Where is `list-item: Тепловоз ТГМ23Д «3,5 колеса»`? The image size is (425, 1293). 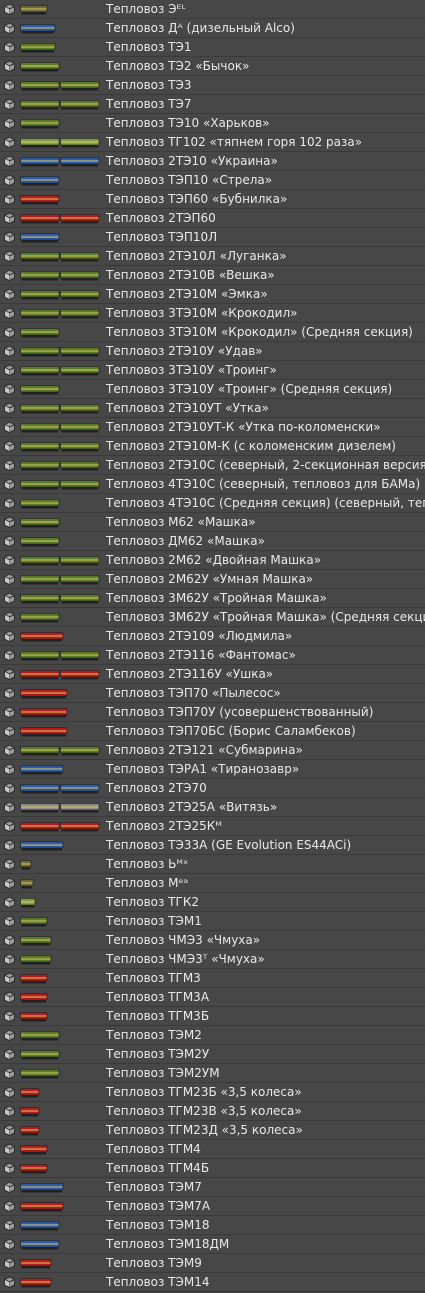
list-item: Тепловоз ТГМ23Д «3,5 колеса» is located at coordinates (212, 1130).